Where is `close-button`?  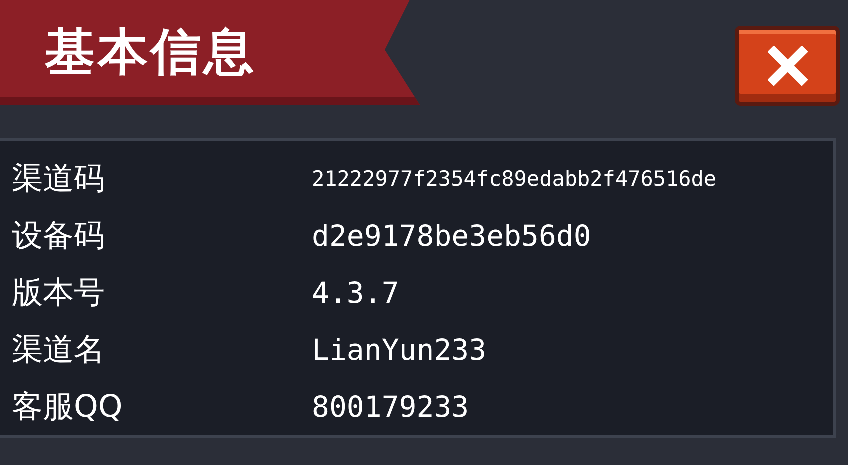
close-button is located at coordinates (787, 66).